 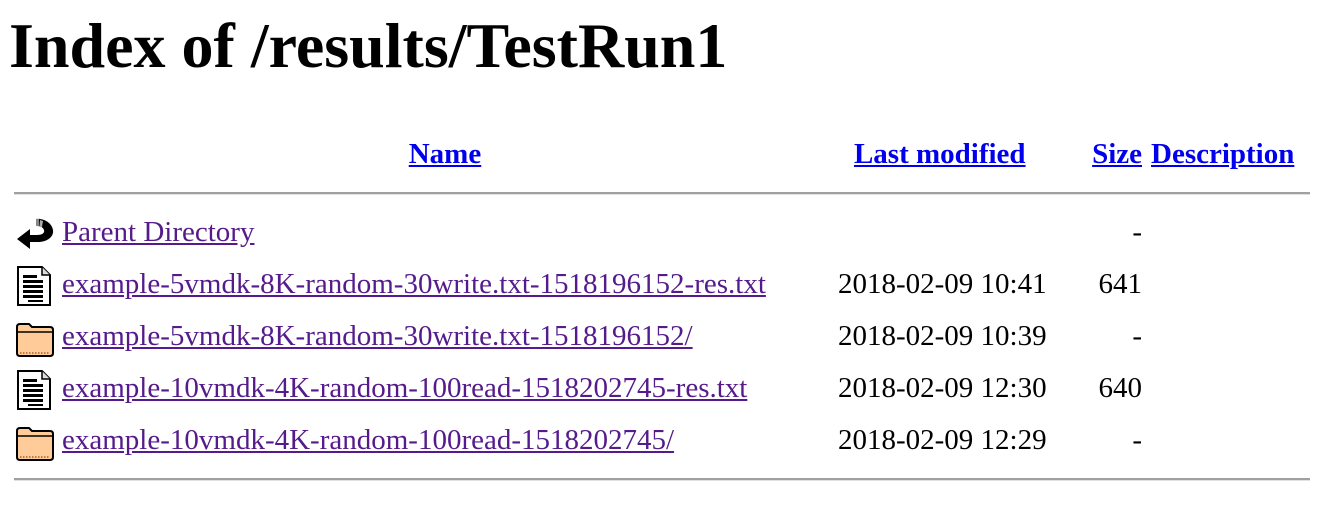 I want to click on last-modified-cell: 2018-02-09 10:41, so click(x=942, y=284).